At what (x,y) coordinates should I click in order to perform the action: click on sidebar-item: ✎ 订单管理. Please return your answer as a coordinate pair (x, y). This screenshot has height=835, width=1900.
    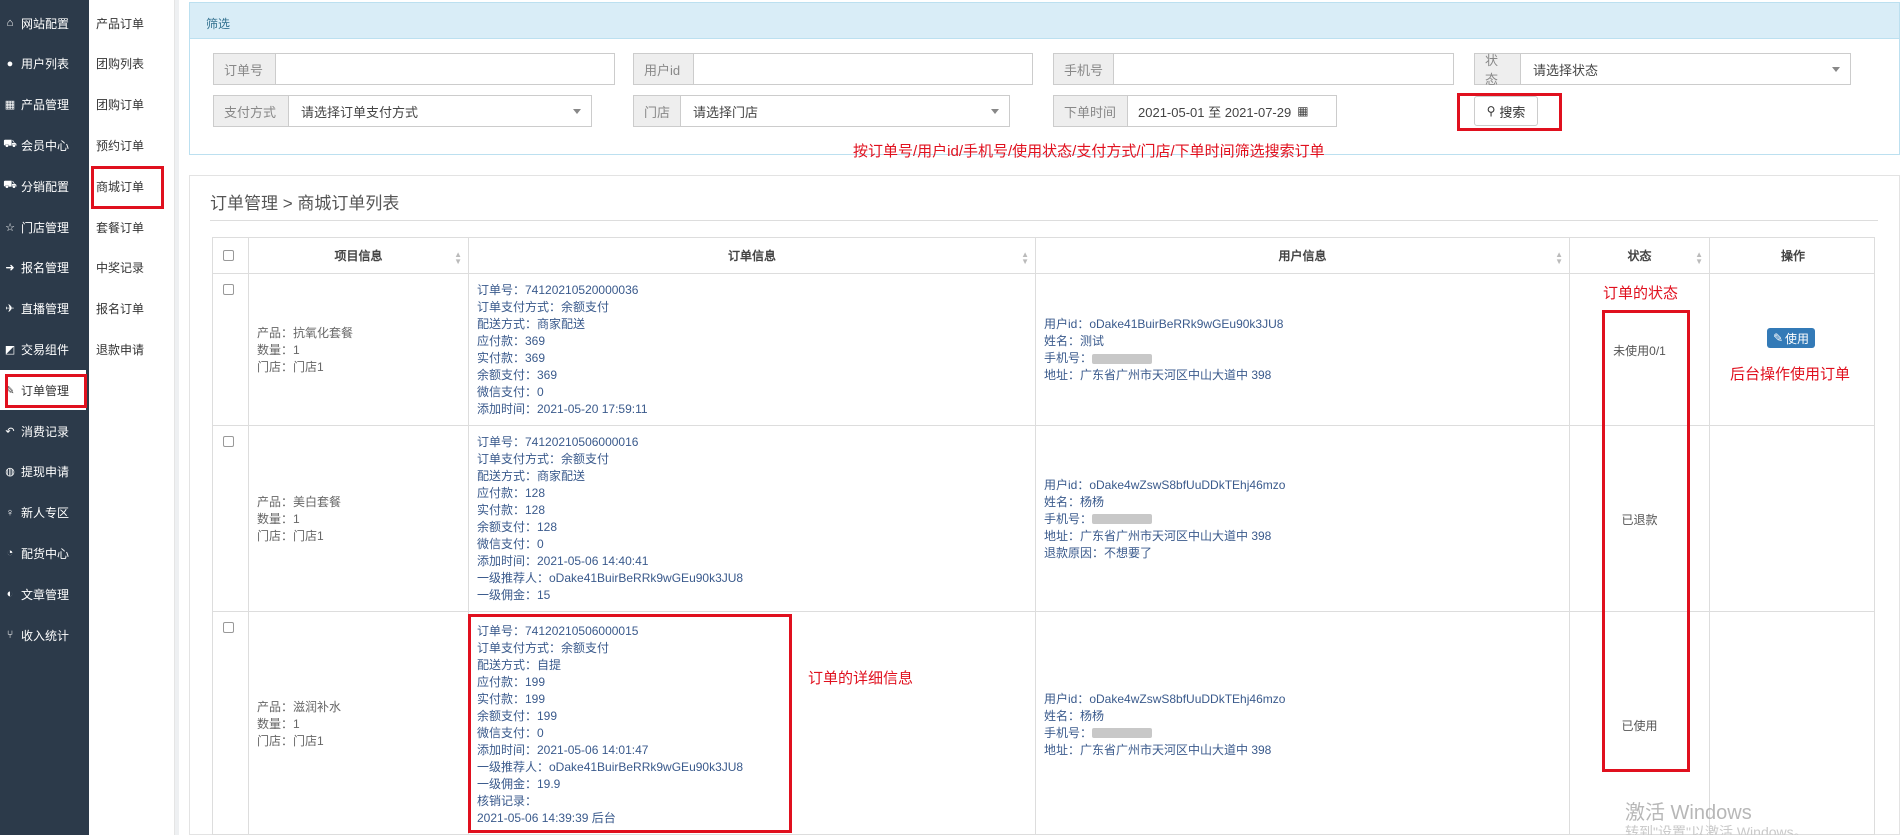
    Looking at the image, I should click on (43, 390).